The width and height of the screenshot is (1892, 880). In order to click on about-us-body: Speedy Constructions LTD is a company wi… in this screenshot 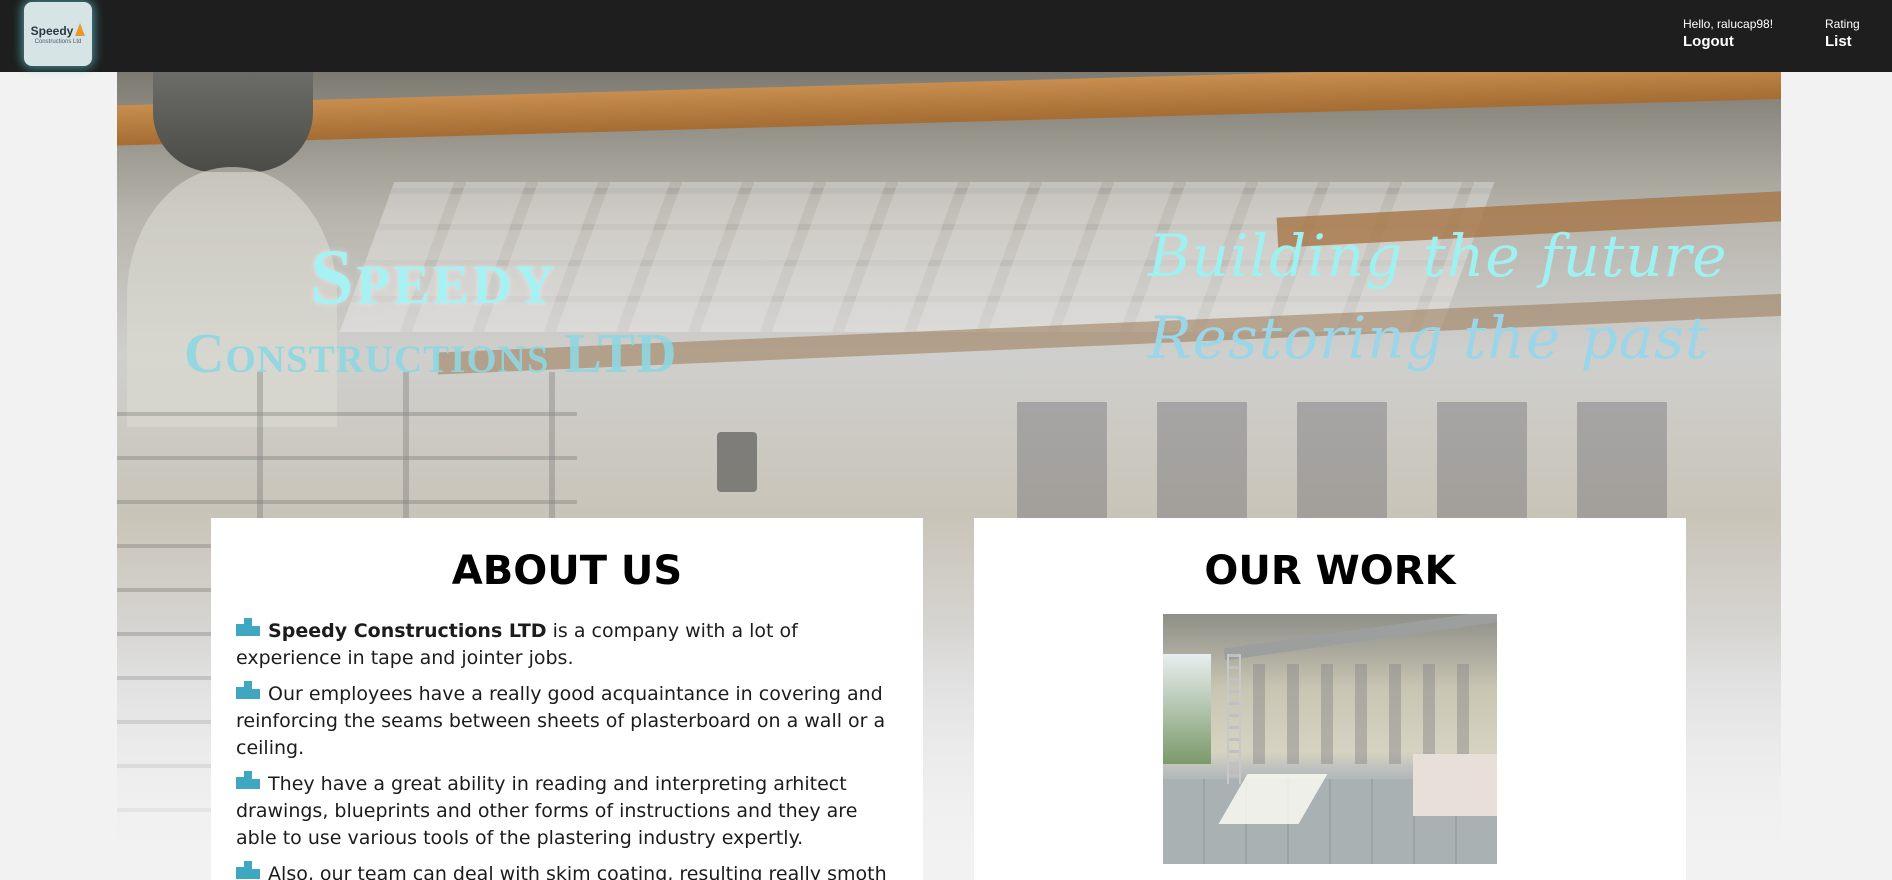, I will do `click(567, 749)`.